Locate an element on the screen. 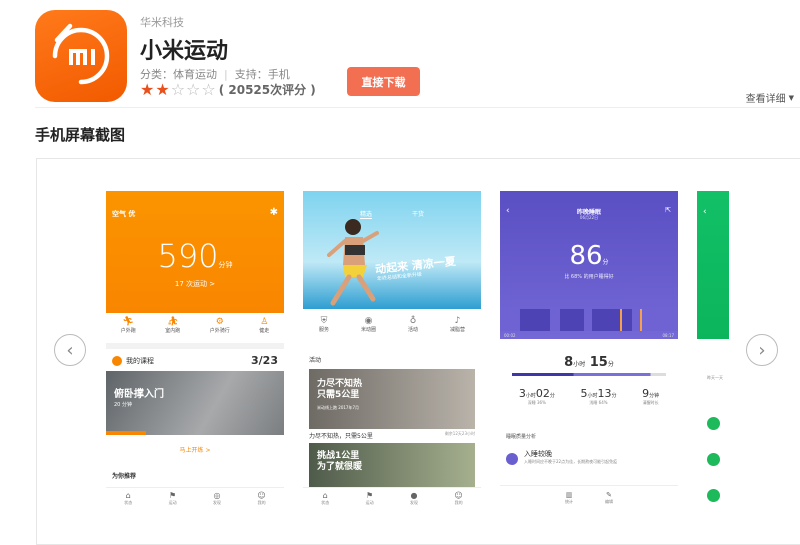 The height and width of the screenshot is (545, 800). chevron-left-icon: ‹ is located at coordinates (70, 350).